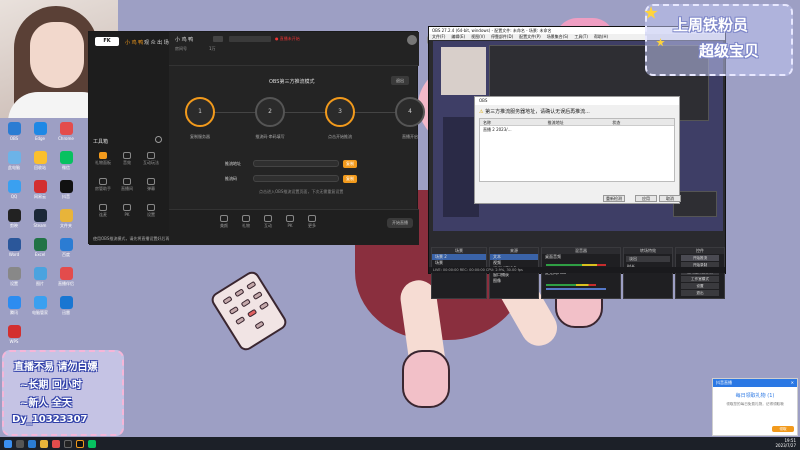 The height and width of the screenshot is (450, 800). What do you see at coordinates (20, 444) in the screenshot?
I see `search-icon` at bounding box center [20, 444].